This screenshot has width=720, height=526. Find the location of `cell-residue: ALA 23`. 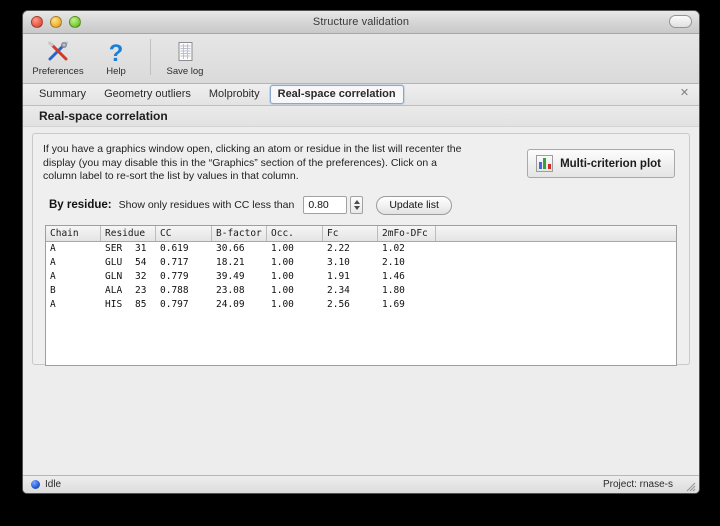

cell-residue: ALA 23 is located at coordinates (128, 291).